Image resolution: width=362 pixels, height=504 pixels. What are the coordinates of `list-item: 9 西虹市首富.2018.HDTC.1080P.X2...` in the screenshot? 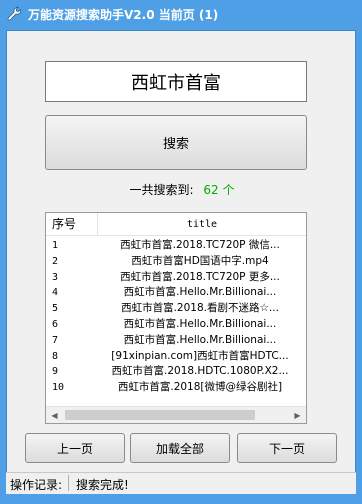 It's located at (176, 372).